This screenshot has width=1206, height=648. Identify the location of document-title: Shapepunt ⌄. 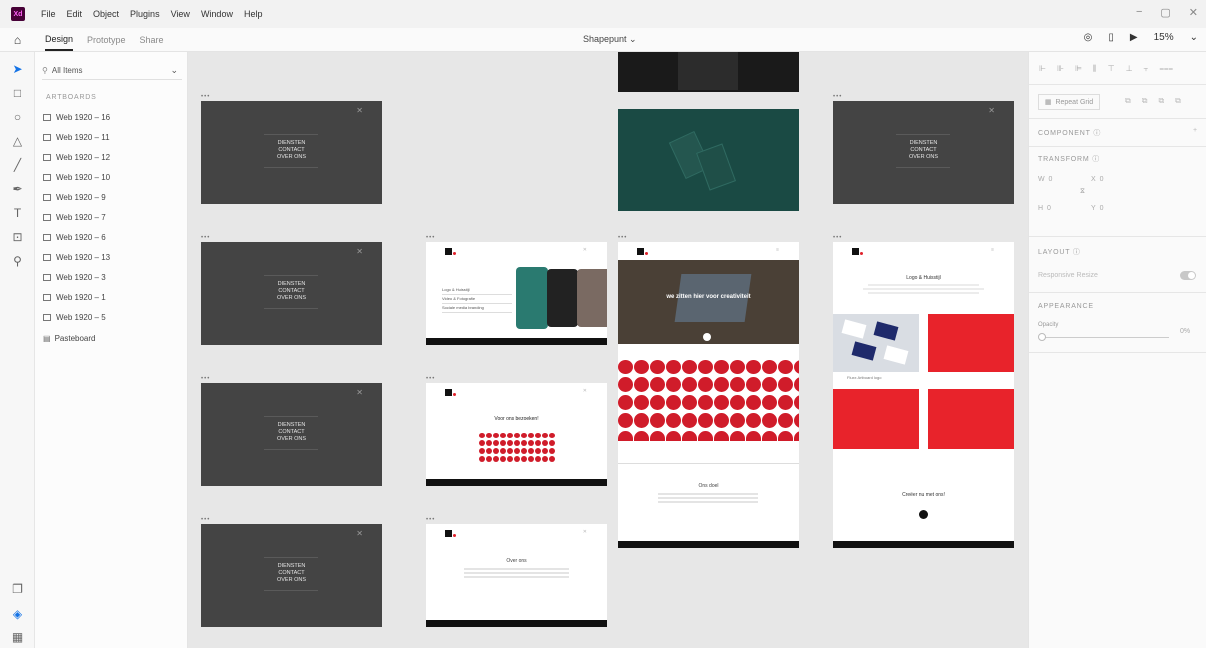
(610, 39).